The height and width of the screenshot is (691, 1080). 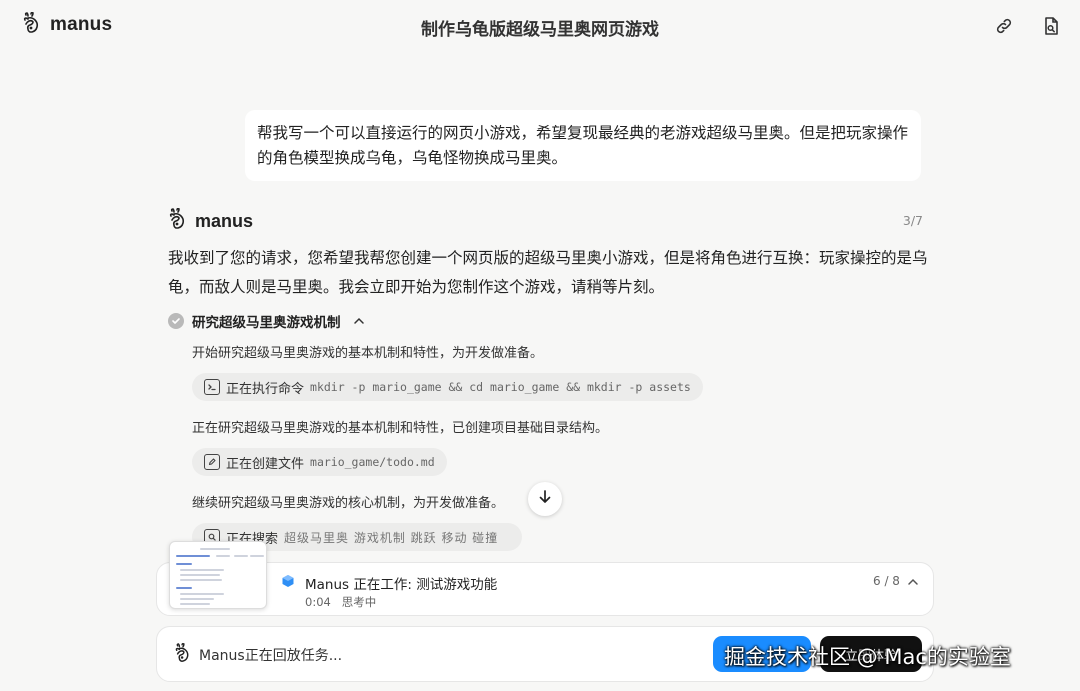 What do you see at coordinates (871, 654) in the screenshot?
I see `try-now-button: 立即体验` at bounding box center [871, 654].